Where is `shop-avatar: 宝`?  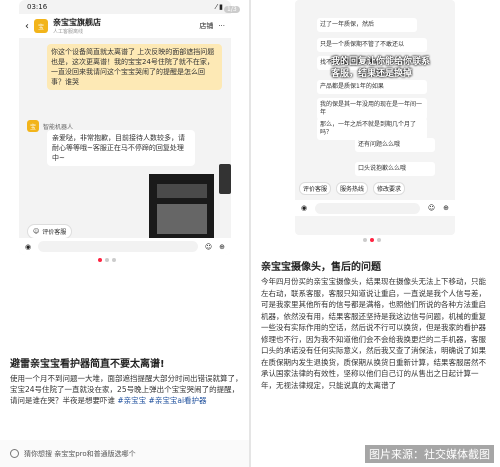 shop-avatar: 宝 is located at coordinates (41, 26).